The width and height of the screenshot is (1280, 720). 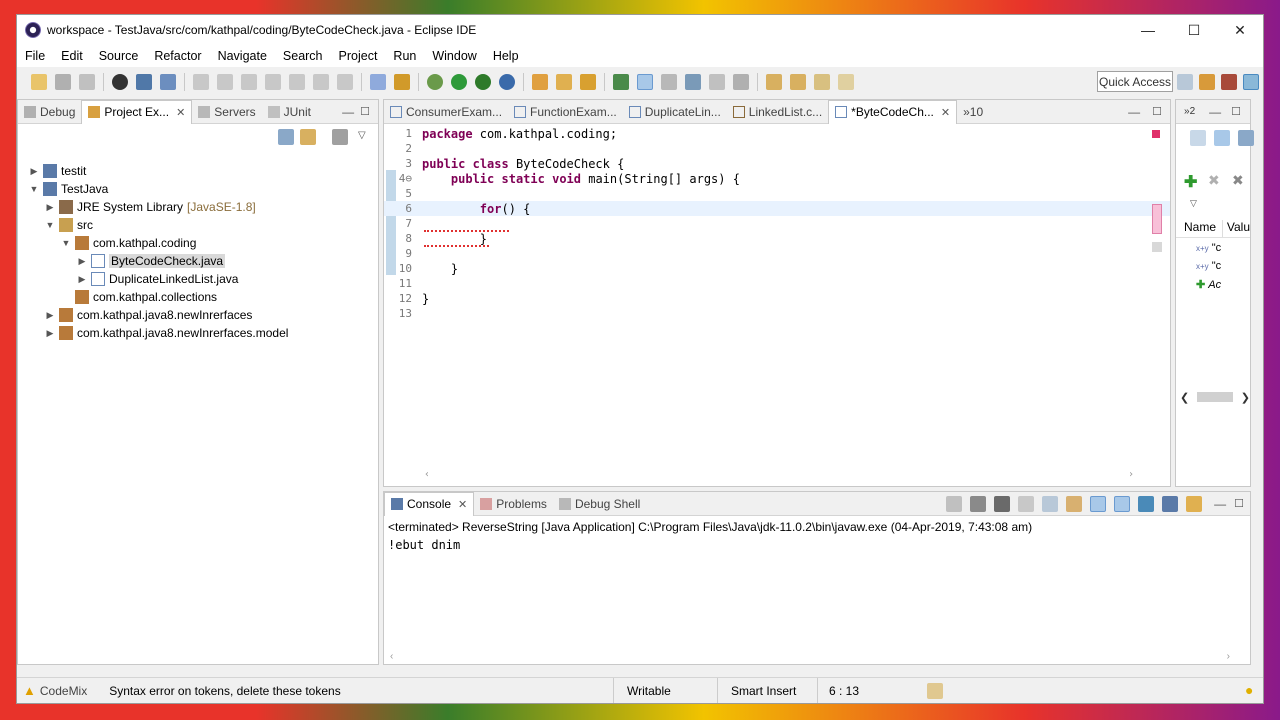 What do you see at coordinates (1194, 503) in the screenshot?
I see `open-console-icon` at bounding box center [1194, 503].